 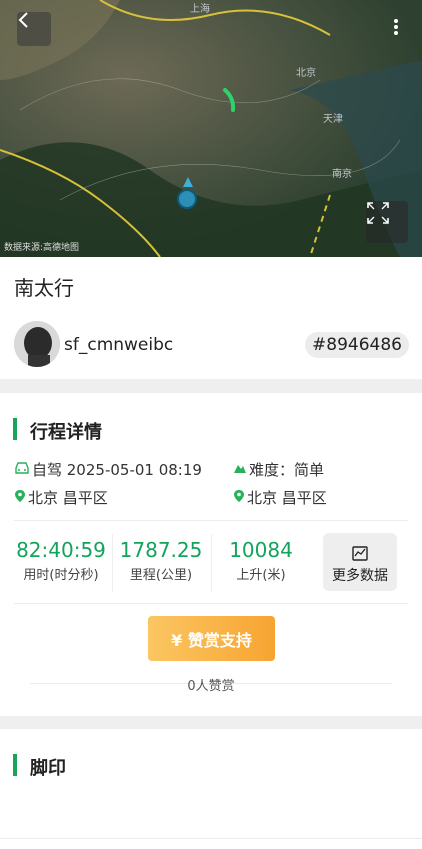 What do you see at coordinates (357, 345) in the screenshot?
I see `route-id-badge: #8946486` at bounding box center [357, 345].